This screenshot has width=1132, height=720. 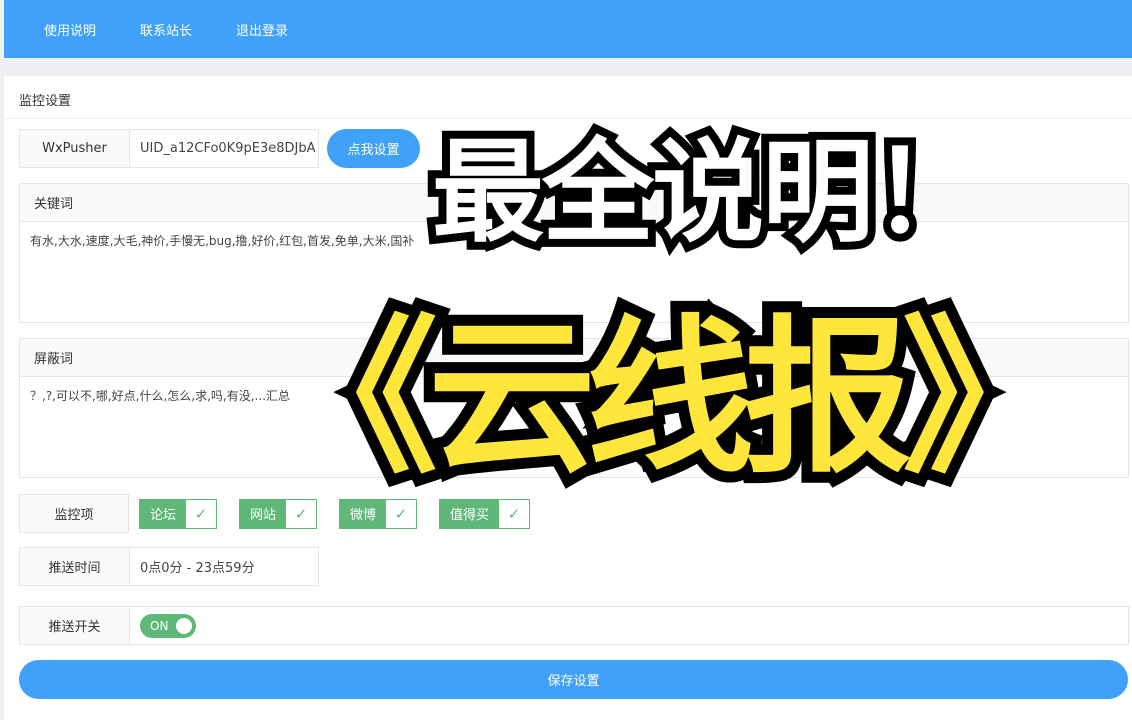 I want to click on push-toggle: ON, so click(x=168, y=625).